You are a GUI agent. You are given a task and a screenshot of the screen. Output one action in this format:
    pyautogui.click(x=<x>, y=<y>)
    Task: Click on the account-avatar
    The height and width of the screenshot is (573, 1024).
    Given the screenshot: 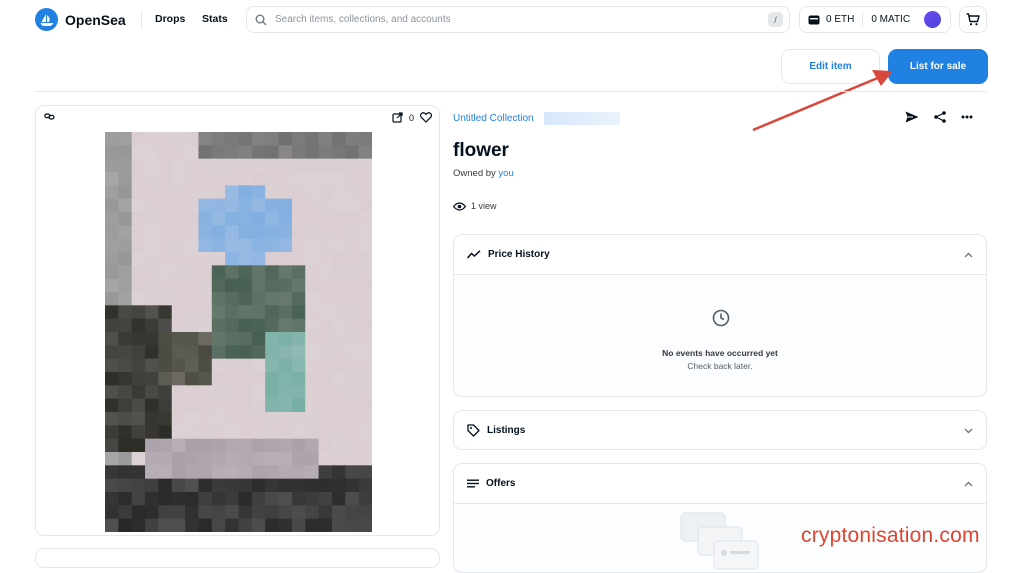 What is the action you would take?
    pyautogui.click(x=933, y=19)
    